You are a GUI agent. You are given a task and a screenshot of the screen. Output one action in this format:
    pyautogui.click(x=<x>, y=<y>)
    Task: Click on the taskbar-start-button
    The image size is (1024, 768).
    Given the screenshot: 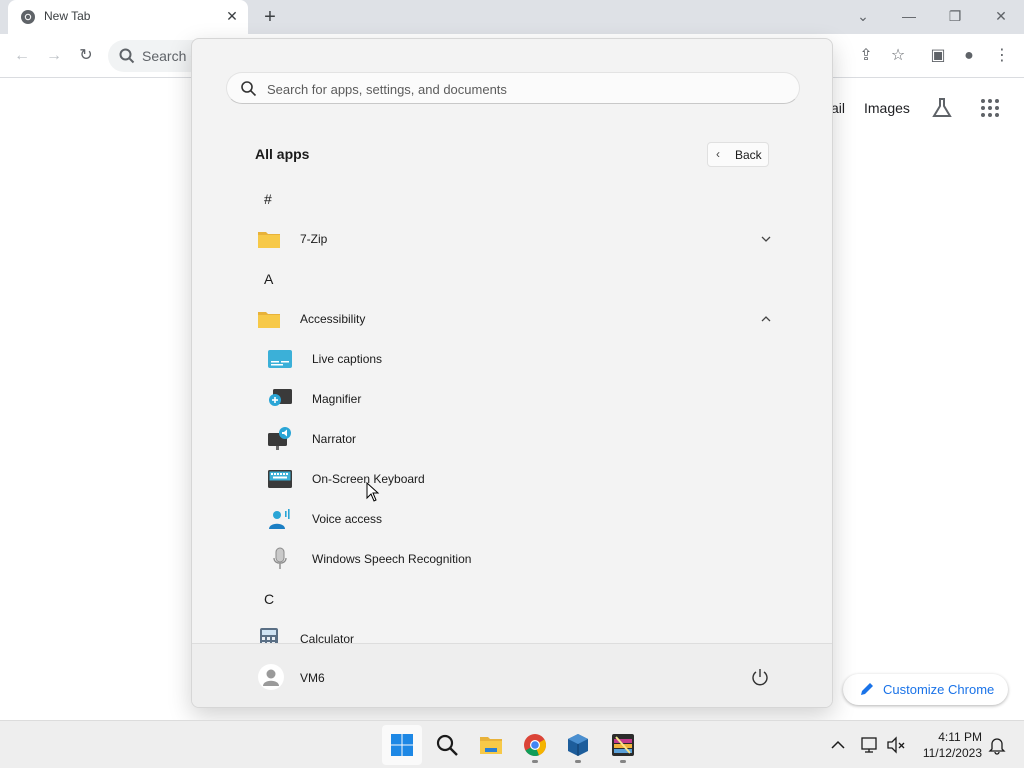 What is the action you would take?
    pyautogui.click(x=402, y=745)
    